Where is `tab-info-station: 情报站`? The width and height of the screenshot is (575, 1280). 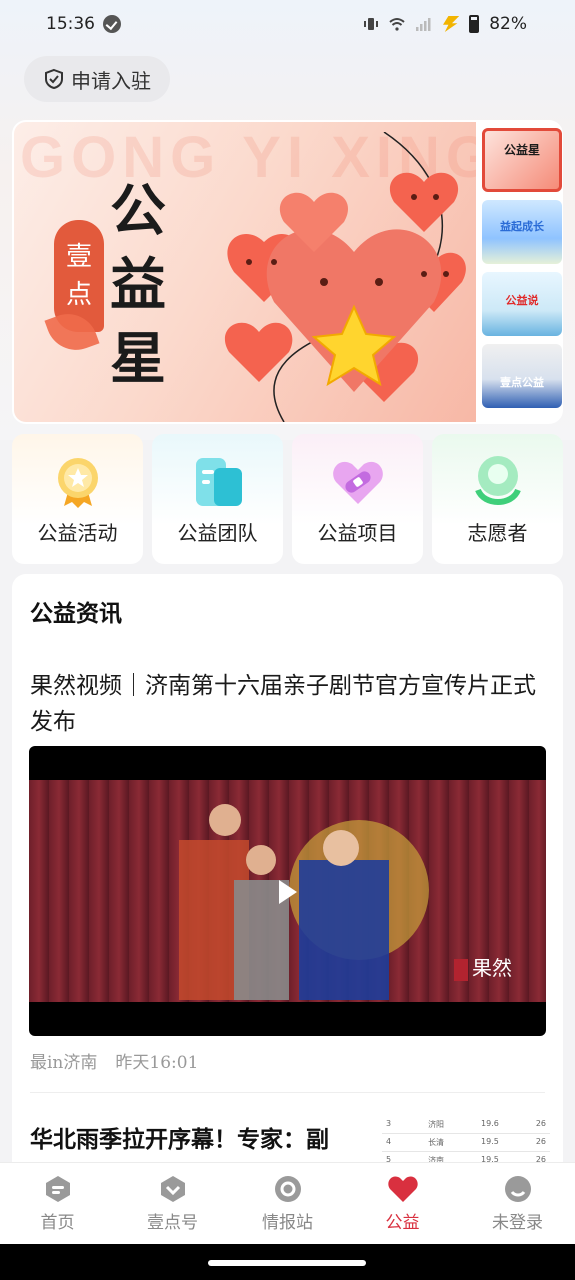
tab-info-station: 情报站 is located at coordinates (287, 1203).